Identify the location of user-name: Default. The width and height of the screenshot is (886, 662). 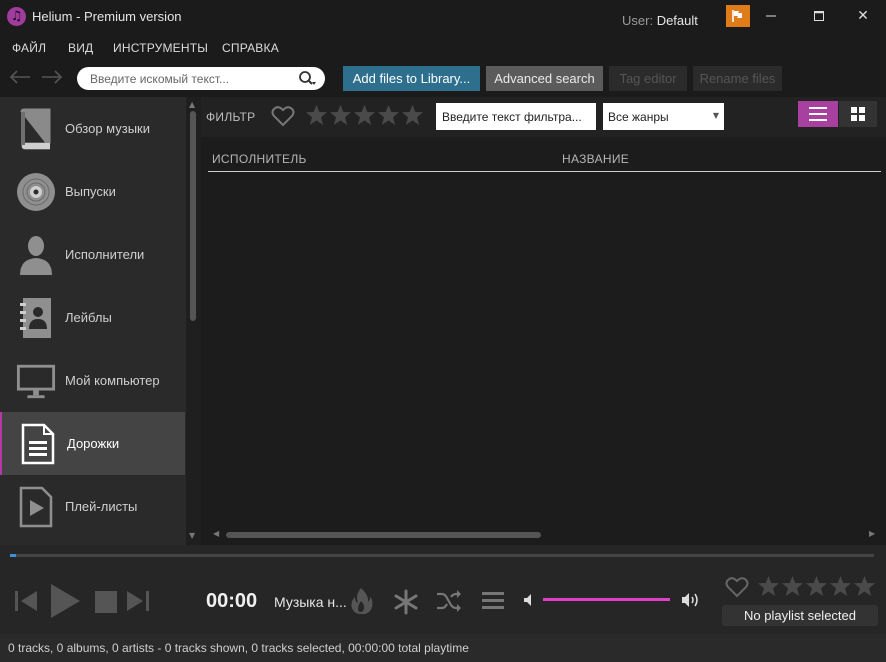
(677, 20).